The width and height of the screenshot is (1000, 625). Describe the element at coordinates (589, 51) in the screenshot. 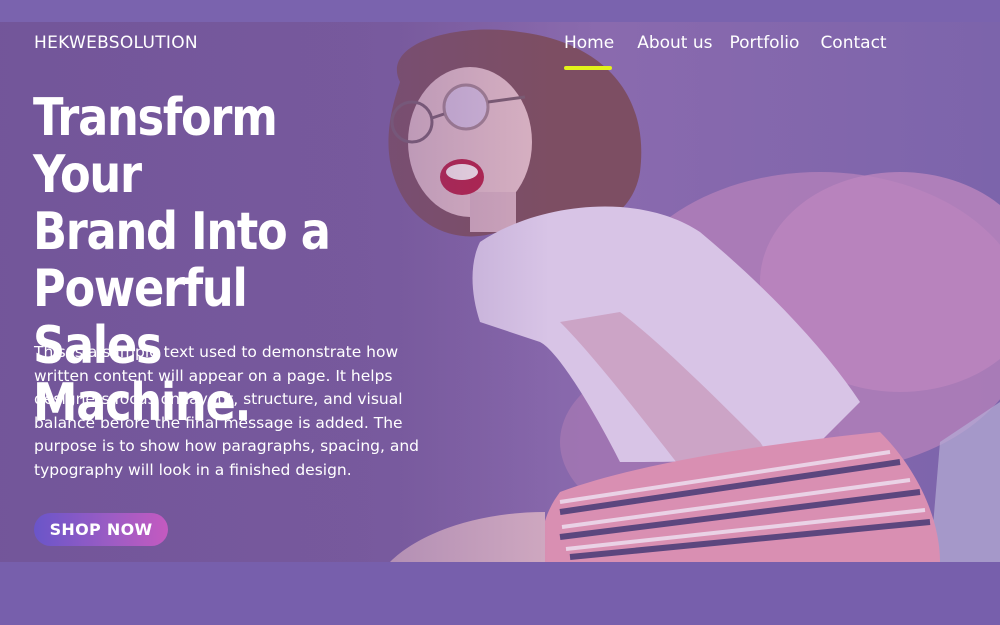

I see `nav-item-home: Home` at that location.